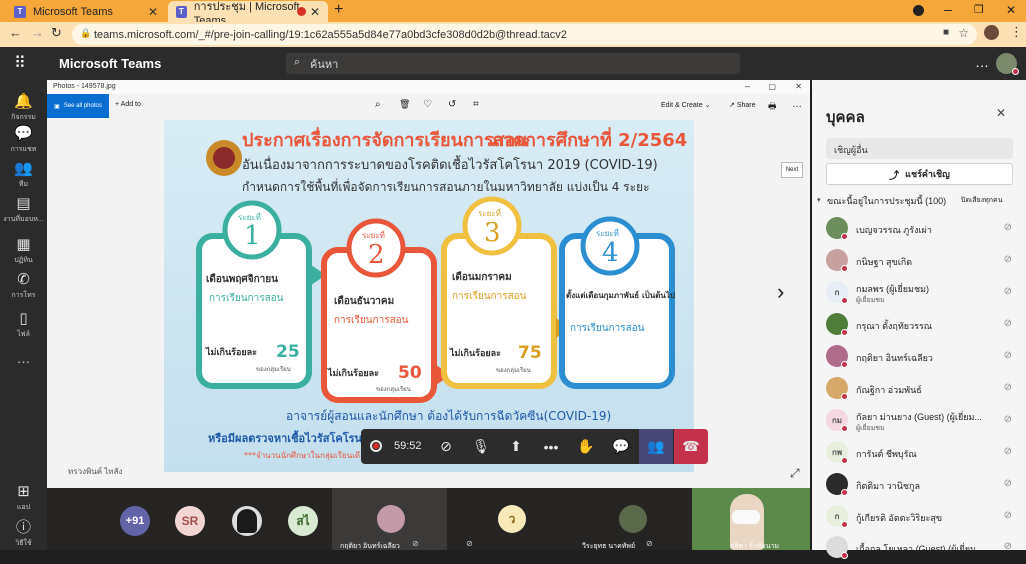 Image resolution: width=1026 pixels, height=564 pixels. What do you see at coordinates (919, 174) in the screenshot?
I see `share-invite-button: ⤴ แชร์คำเชิญ` at bounding box center [919, 174].